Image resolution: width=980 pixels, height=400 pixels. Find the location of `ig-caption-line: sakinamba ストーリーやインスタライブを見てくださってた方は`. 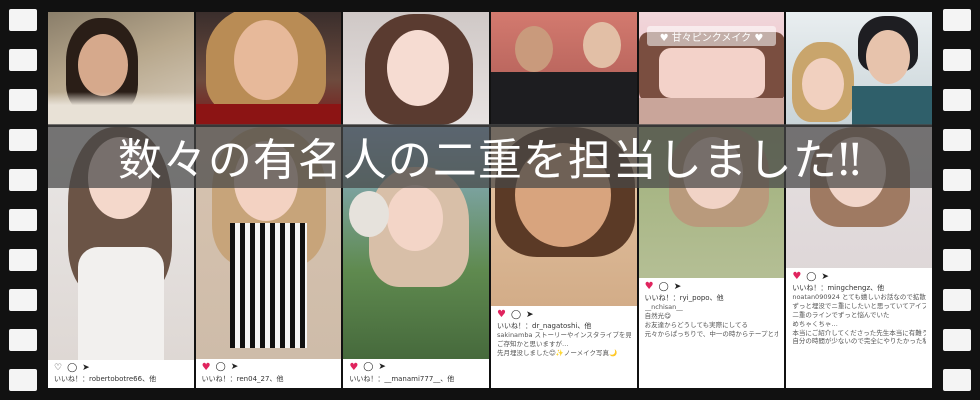

ig-caption-line: sakinamba ストーリーやインスタライブを見てくださってた方は is located at coordinates (564, 335).